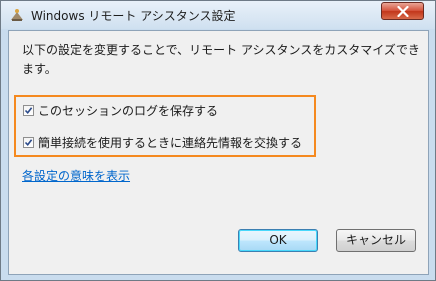 Image resolution: width=436 pixels, height=281 pixels. I want to click on close-icon, so click(403, 11).